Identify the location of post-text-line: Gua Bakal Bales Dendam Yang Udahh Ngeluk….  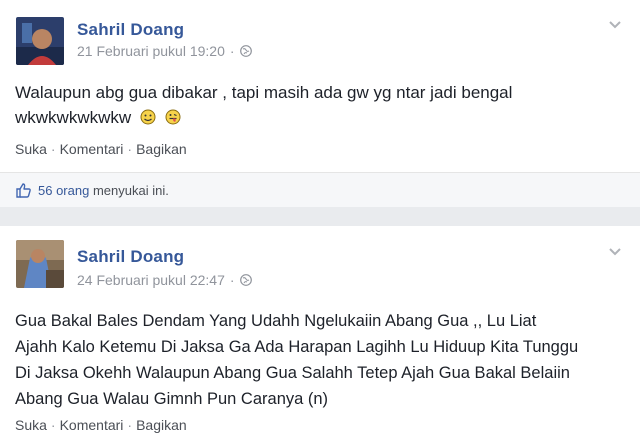
(276, 321).